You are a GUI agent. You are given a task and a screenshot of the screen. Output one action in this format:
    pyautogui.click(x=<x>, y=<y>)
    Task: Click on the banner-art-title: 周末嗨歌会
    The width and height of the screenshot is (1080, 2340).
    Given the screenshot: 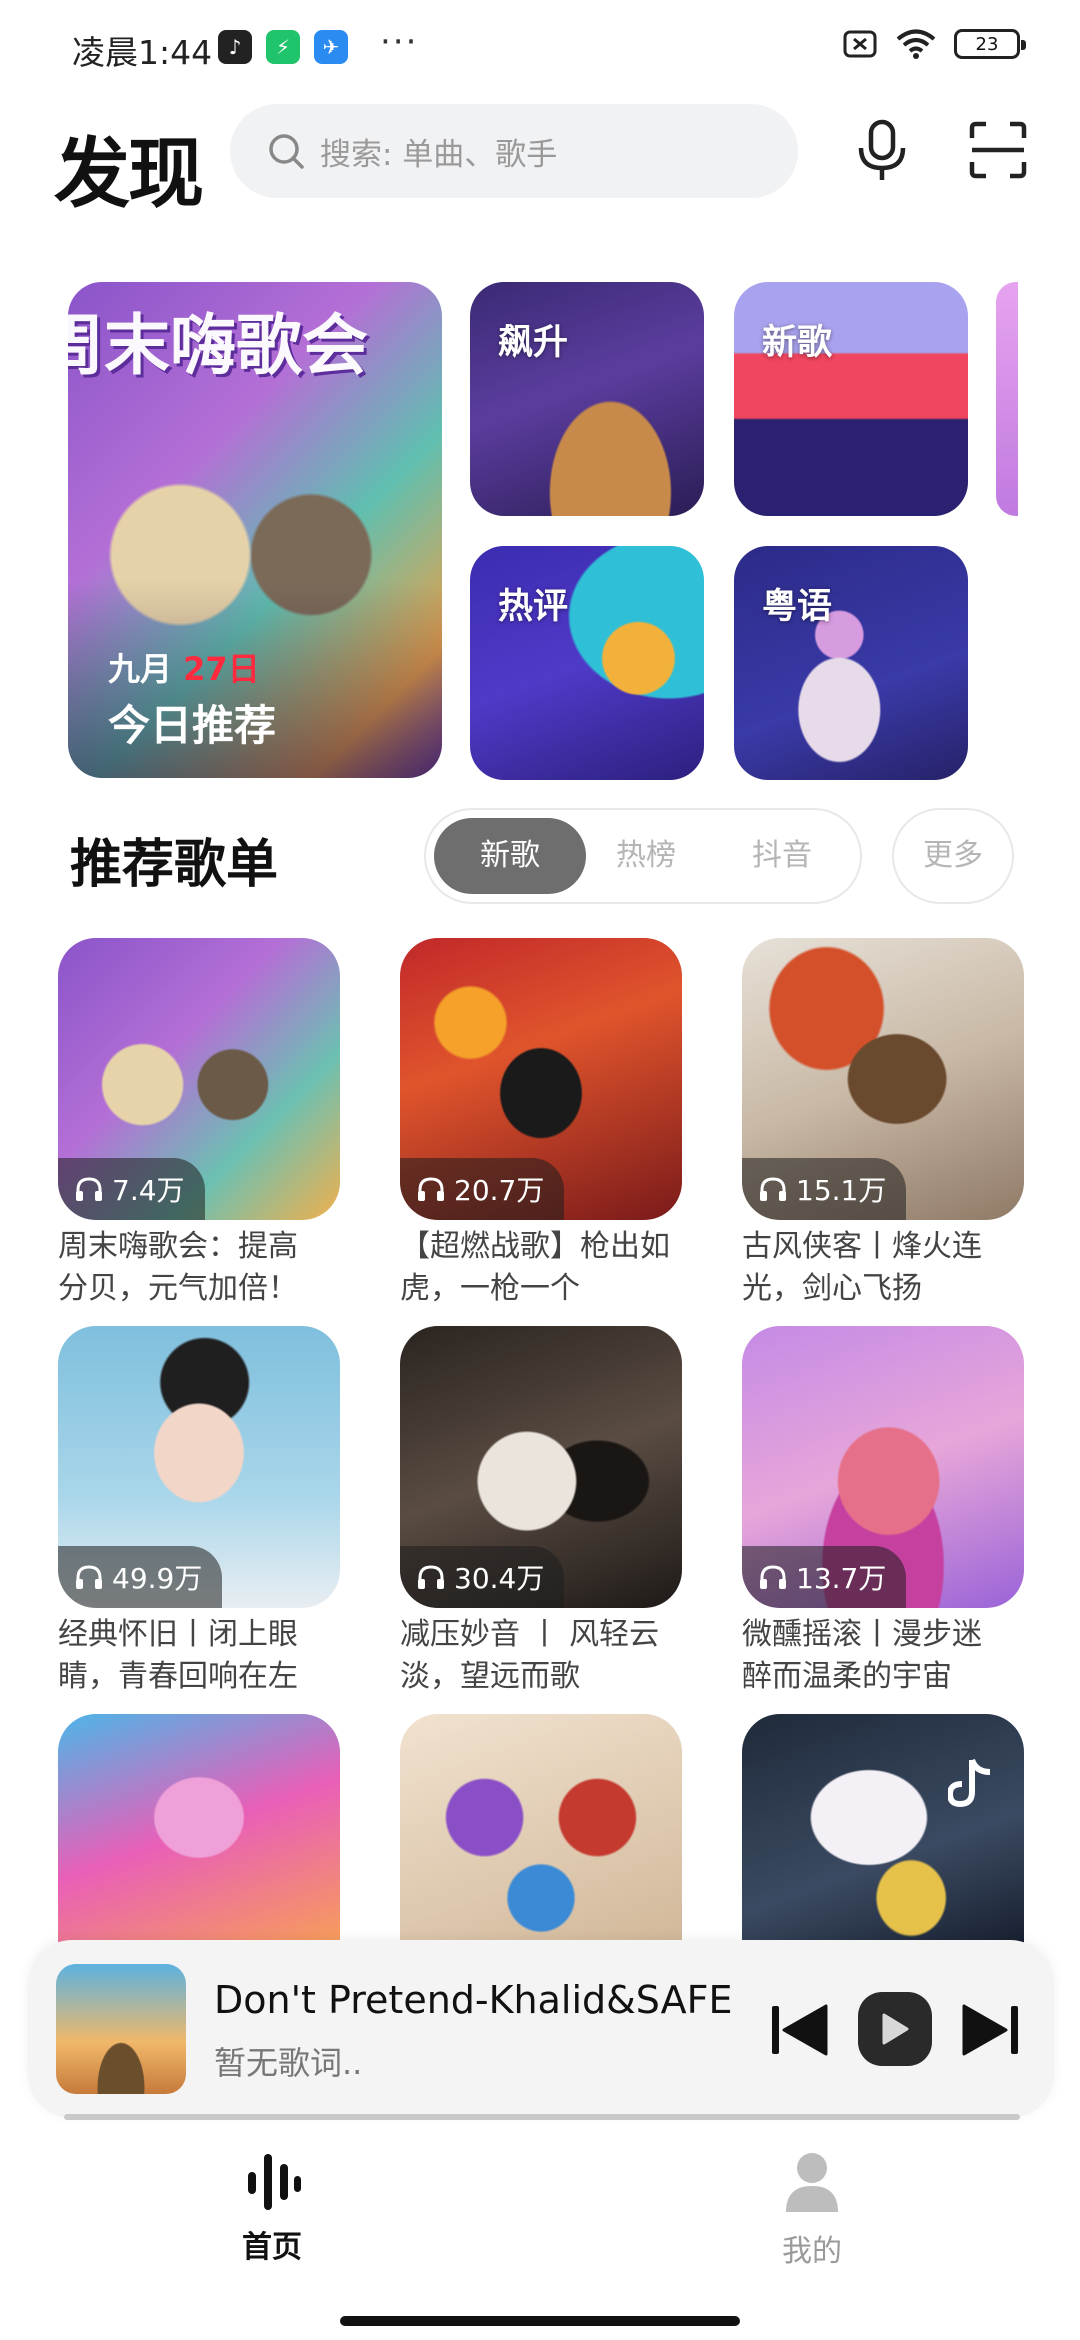 What is the action you would take?
    pyautogui.click(x=218, y=345)
    